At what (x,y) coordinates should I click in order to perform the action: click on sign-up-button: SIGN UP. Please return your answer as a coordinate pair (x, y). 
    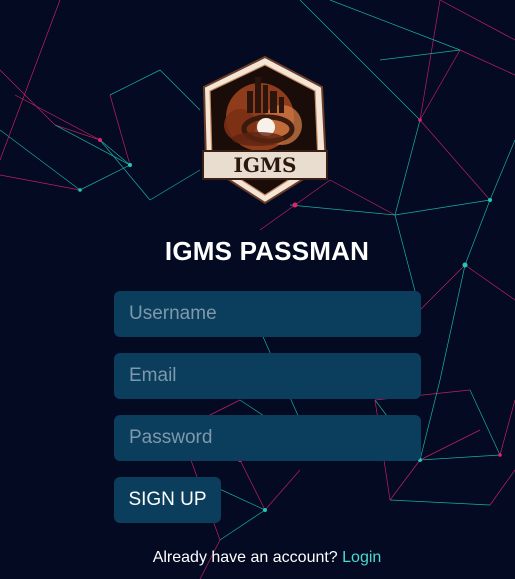
    Looking at the image, I should click on (167, 500).